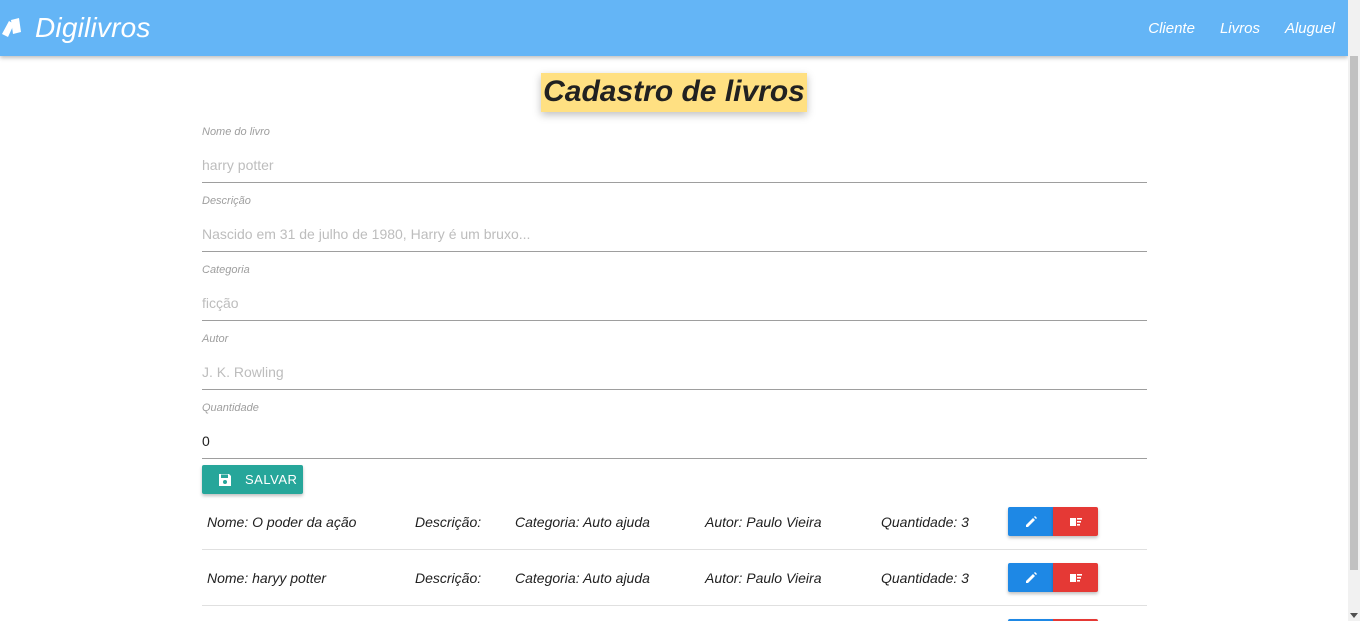 The height and width of the screenshot is (621, 1360). Describe the element at coordinates (674, 613) in the screenshot. I see `list-item-partial` at that location.